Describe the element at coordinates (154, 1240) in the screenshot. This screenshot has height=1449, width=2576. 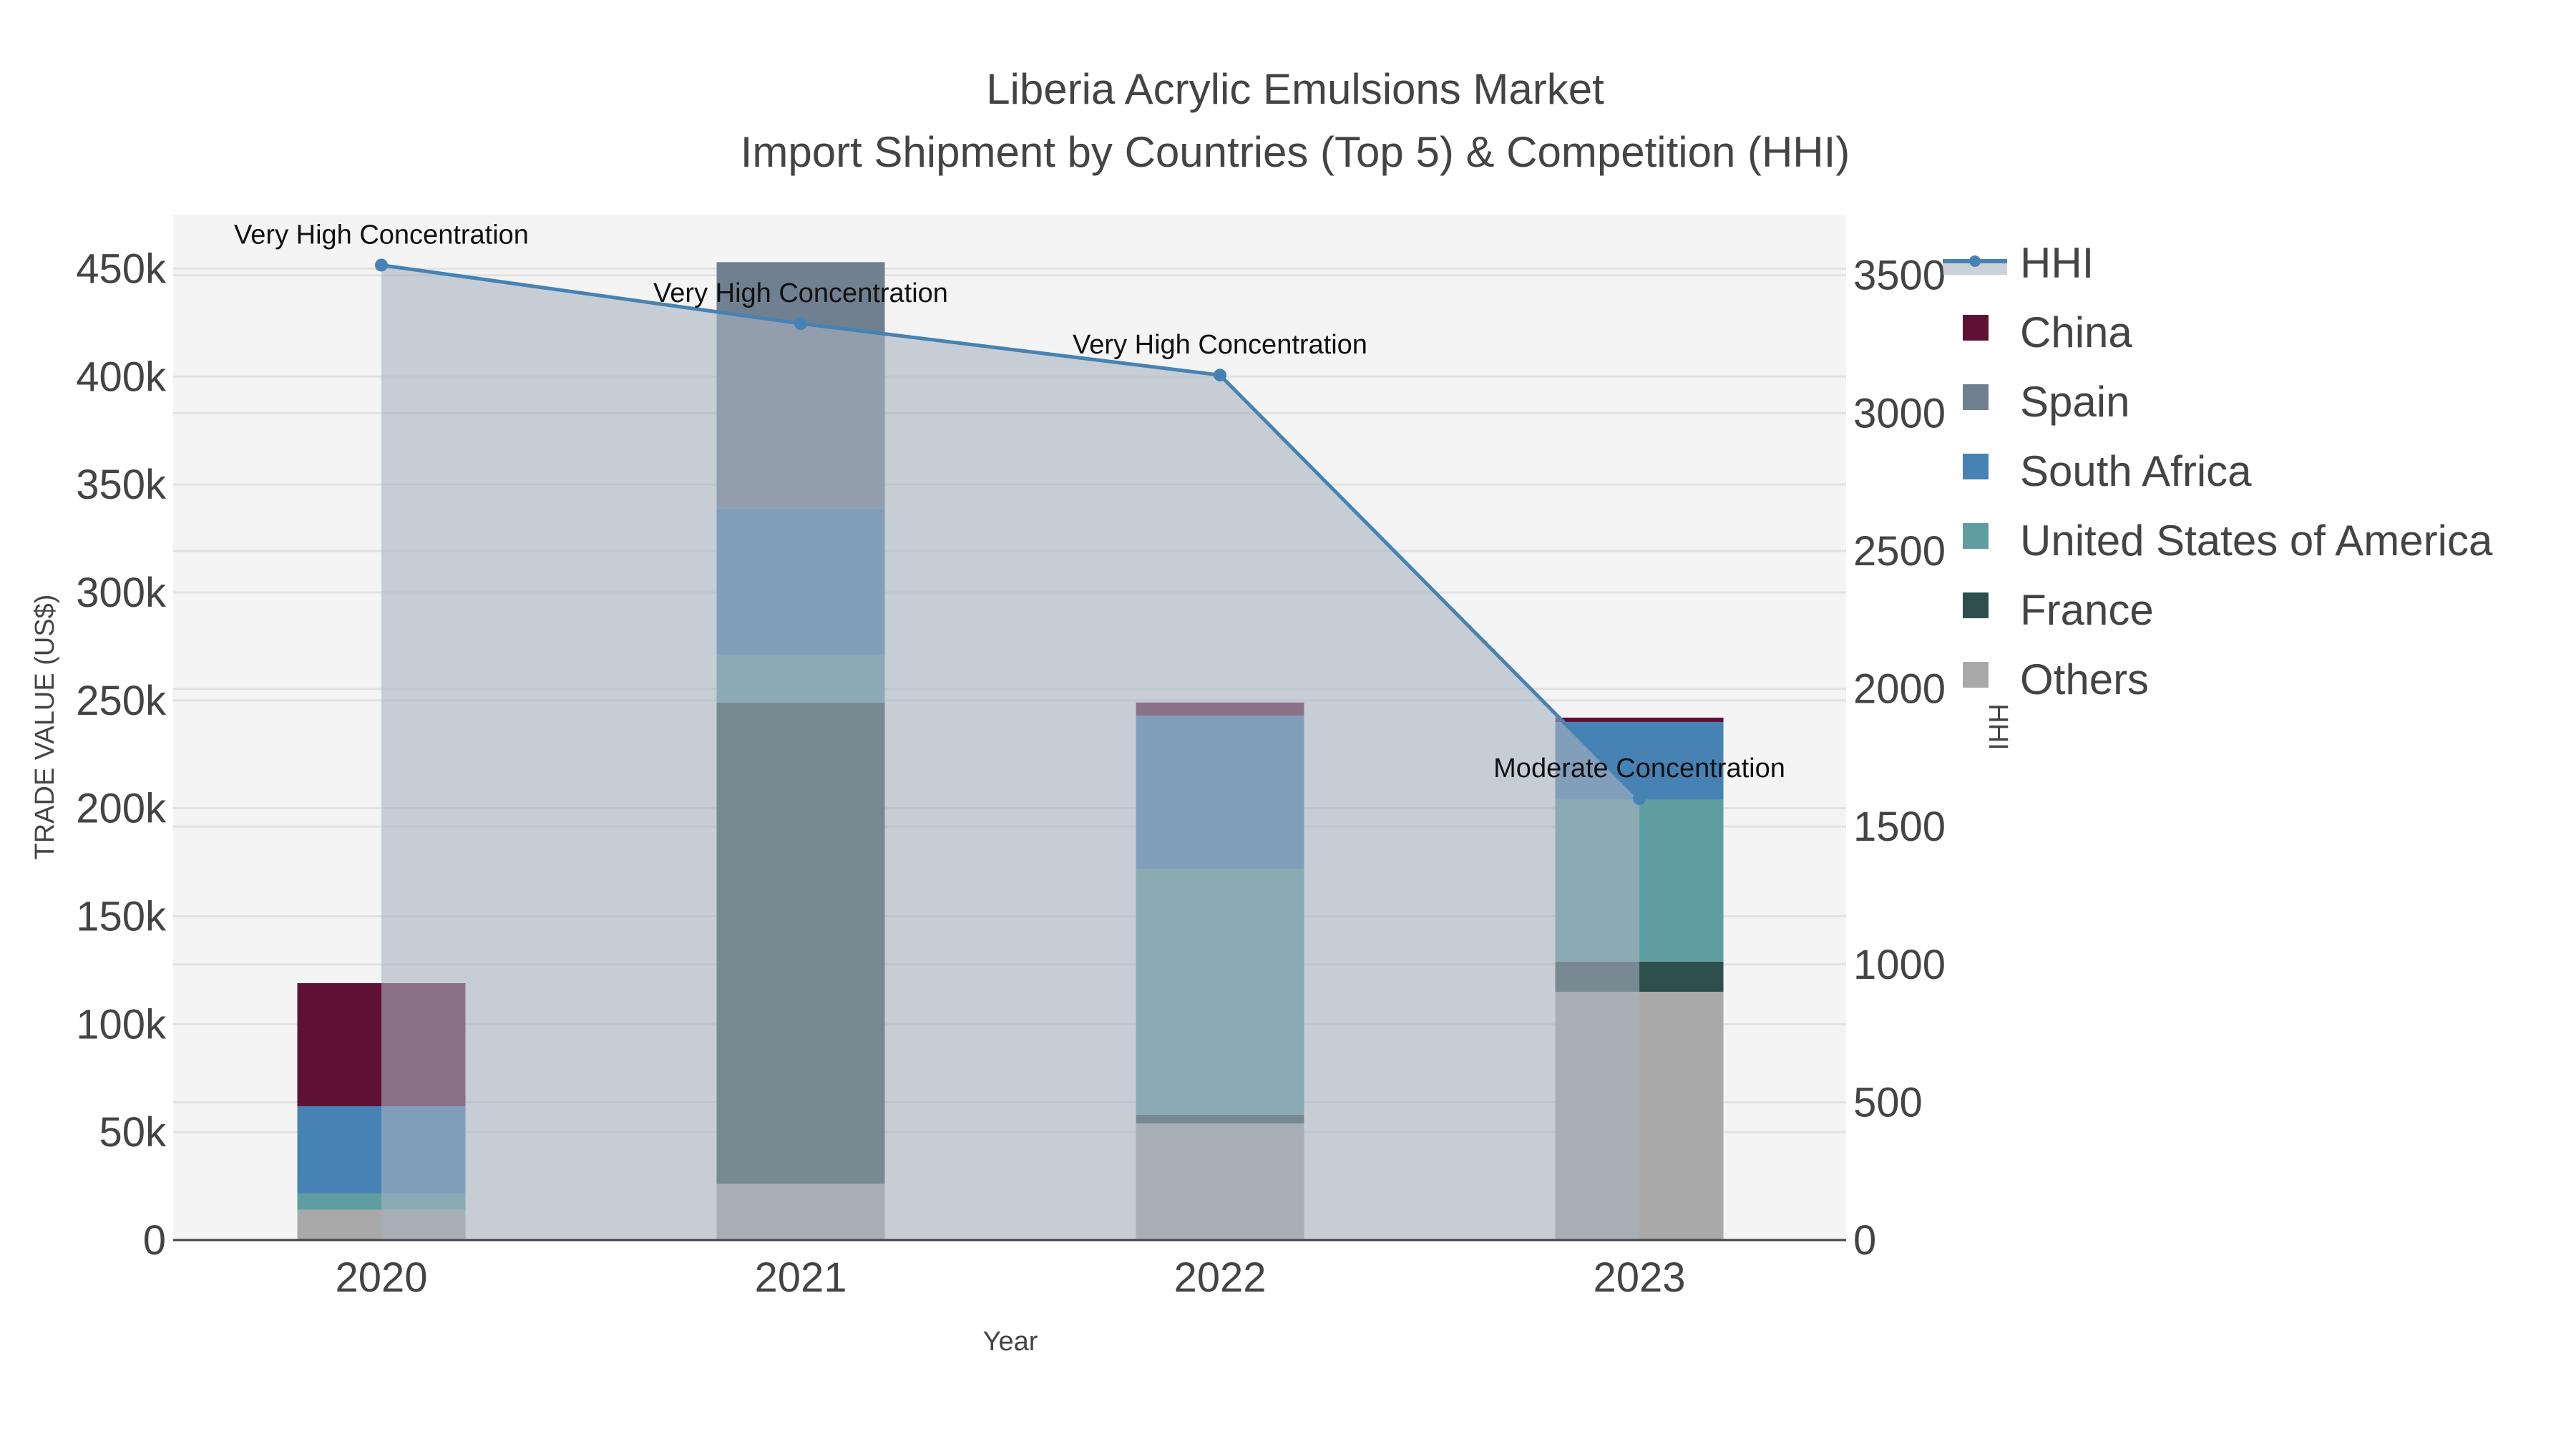
I see `y-tick-label: 0` at that location.